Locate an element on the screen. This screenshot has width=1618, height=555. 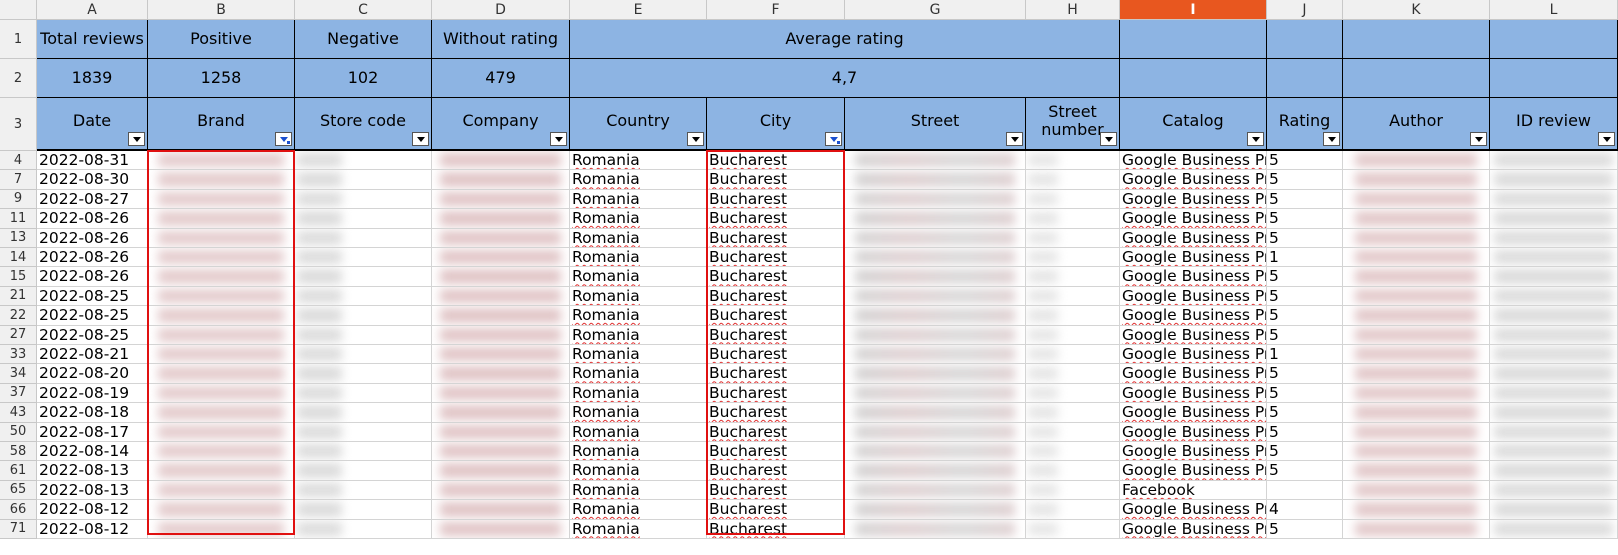
column-header-a: A is located at coordinates (92, 10).